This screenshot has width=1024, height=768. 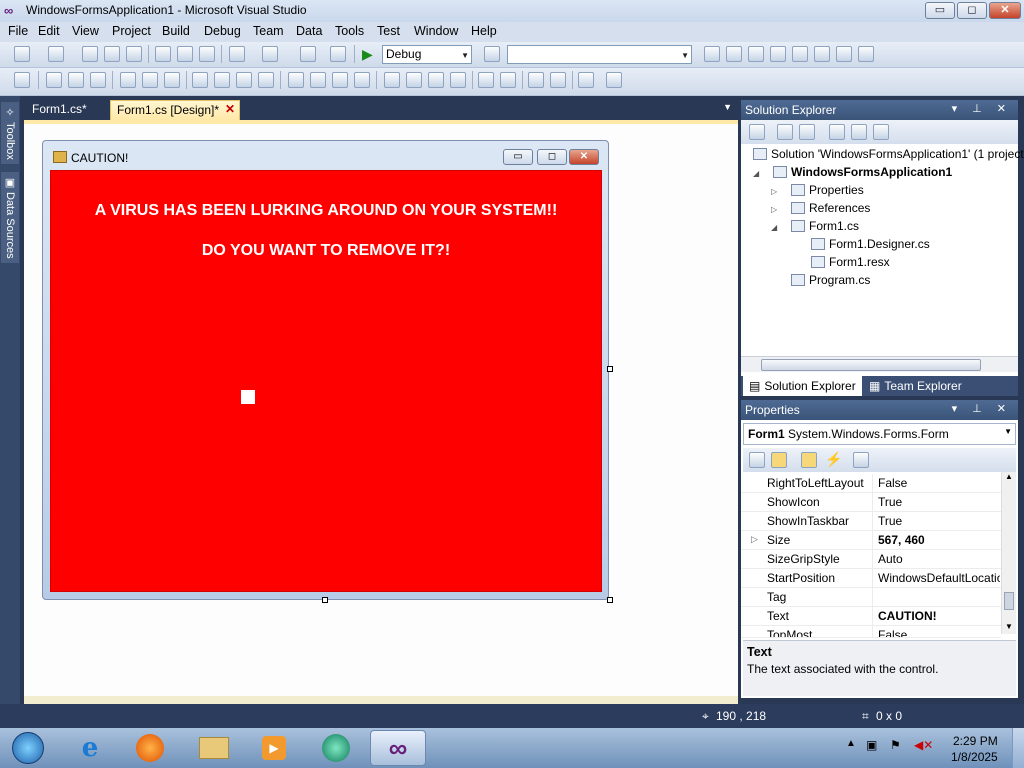 What do you see at coordinates (56, 54) in the screenshot?
I see `add-item-icon` at bounding box center [56, 54].